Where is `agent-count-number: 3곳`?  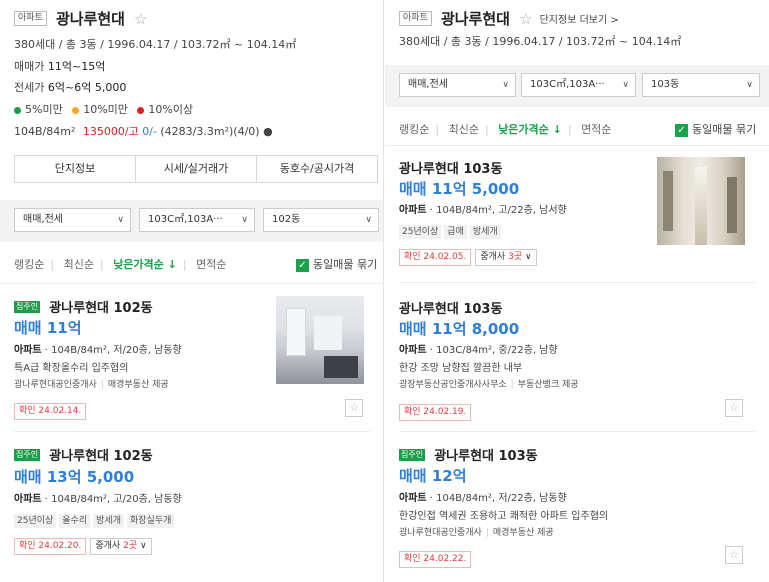 agent-count-number: 3곳 is located at coordinates (515, 257).